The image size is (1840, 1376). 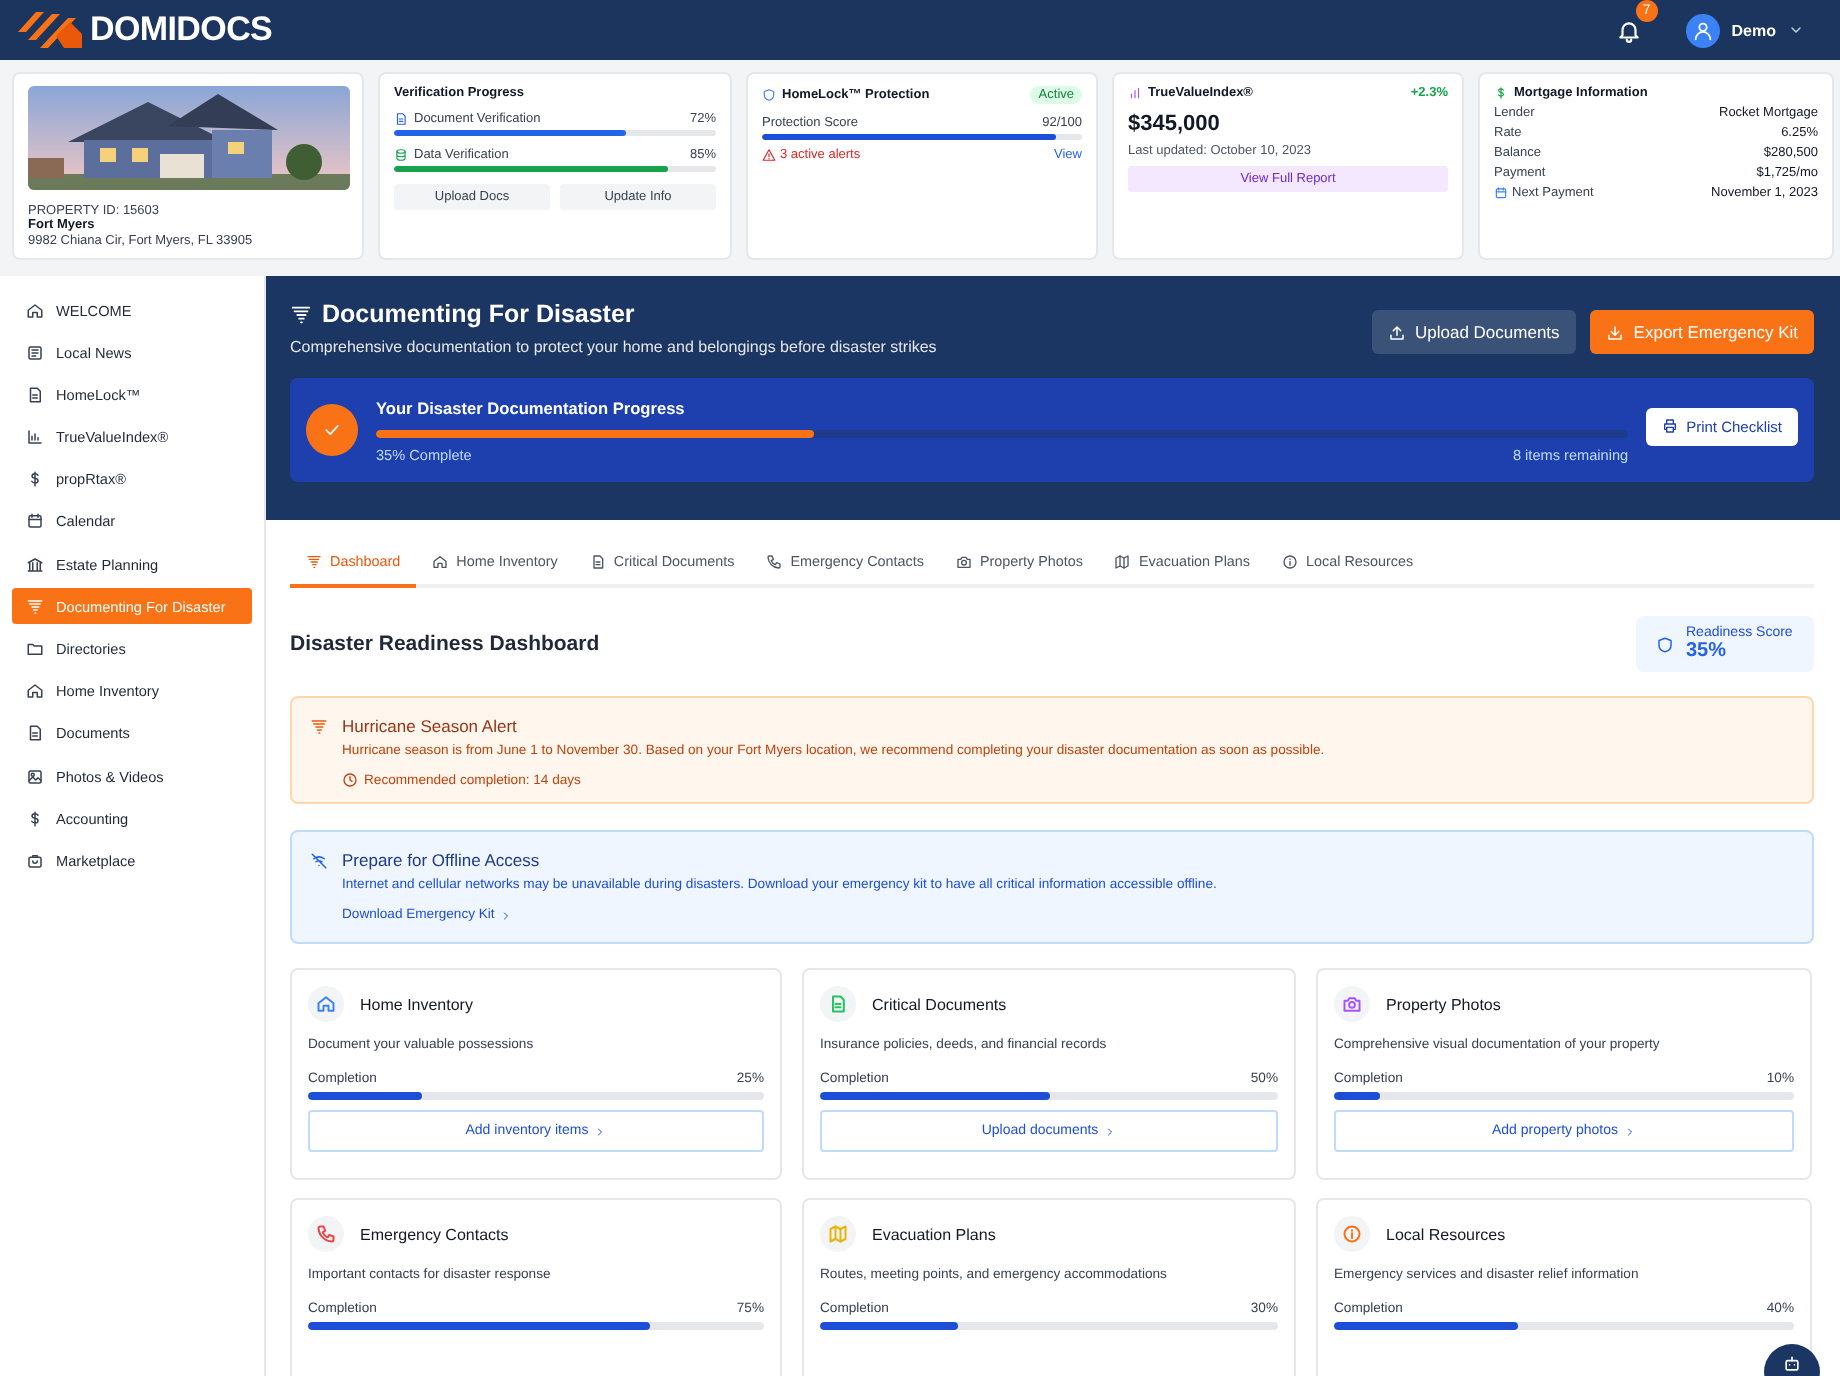 What do you see at coordinates (531, 407) in the screenshot?
I see `progress-title: Your Disaster Documentation Progress` at bounding box center [531, 407].